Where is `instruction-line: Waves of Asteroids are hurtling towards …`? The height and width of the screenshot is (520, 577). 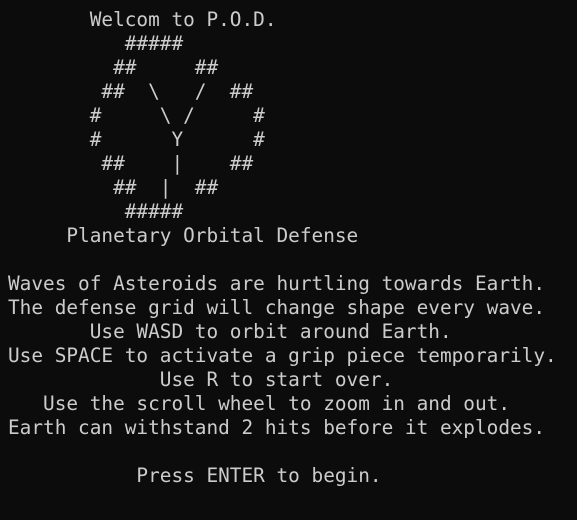 instruction-line: Waves of Asteroids are hurtling towards … is located at coordinates (277, 283).